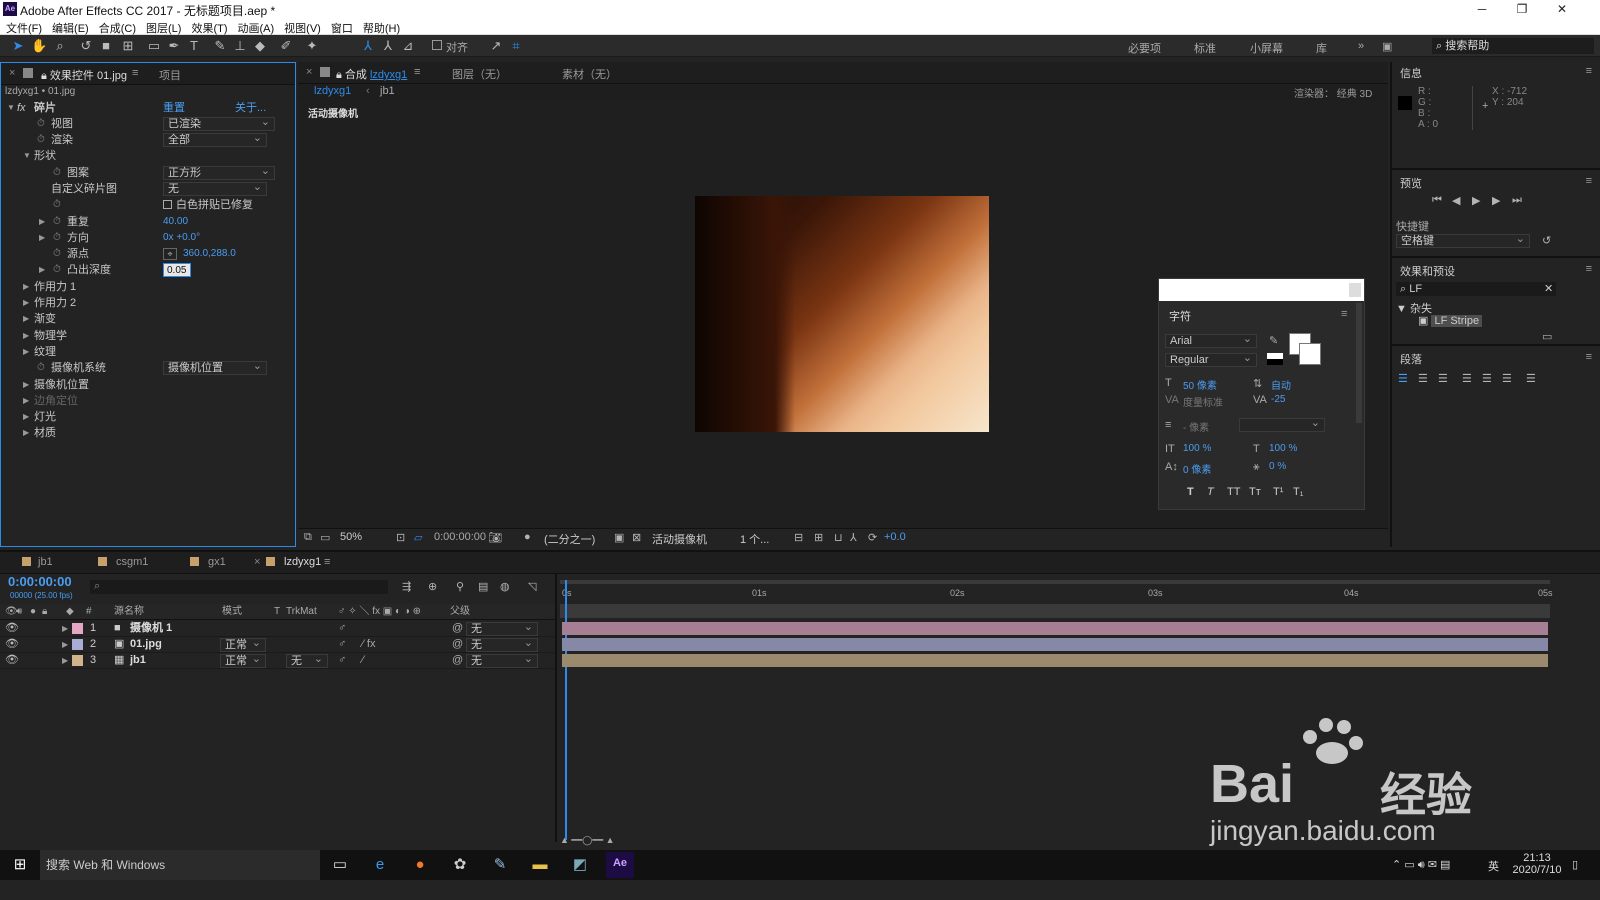 The image size is (1600, 900). I want to click on app-icon: ✿, so click(460, 865).